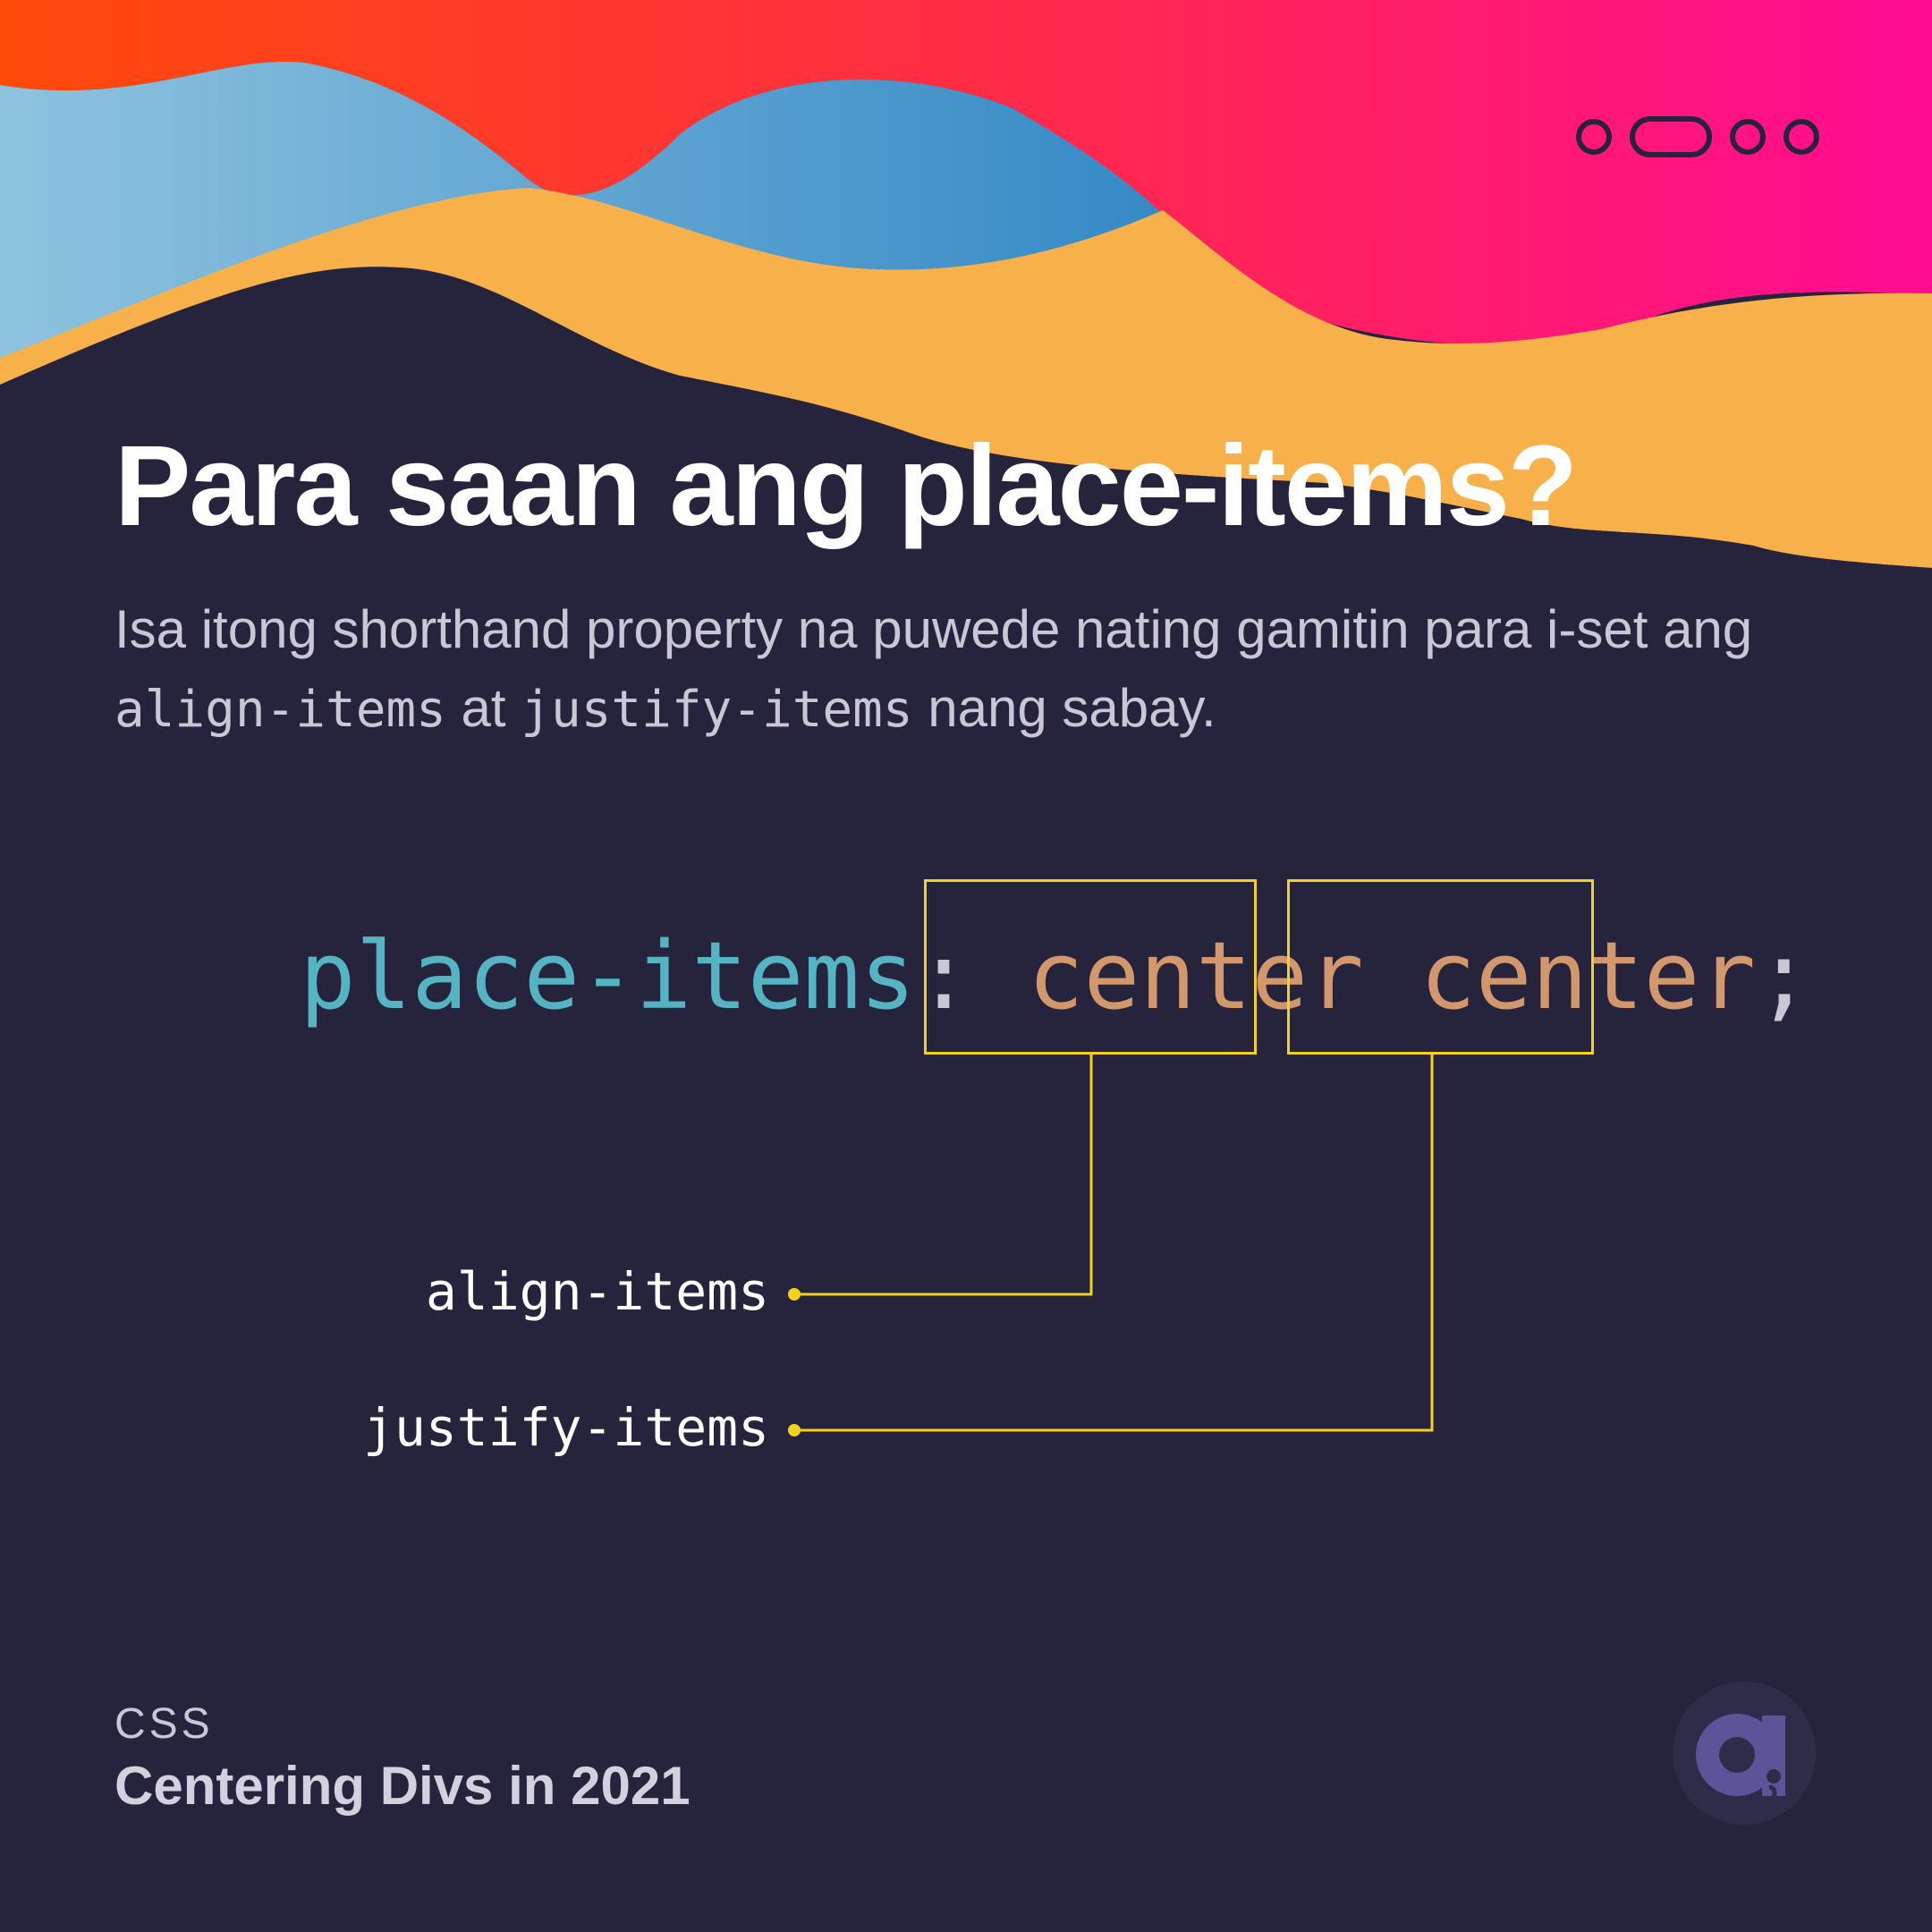 Image resolution: width=1932 pixels, height=1932 pixels. I want to click on css-property: place-items, so click(608, 975).